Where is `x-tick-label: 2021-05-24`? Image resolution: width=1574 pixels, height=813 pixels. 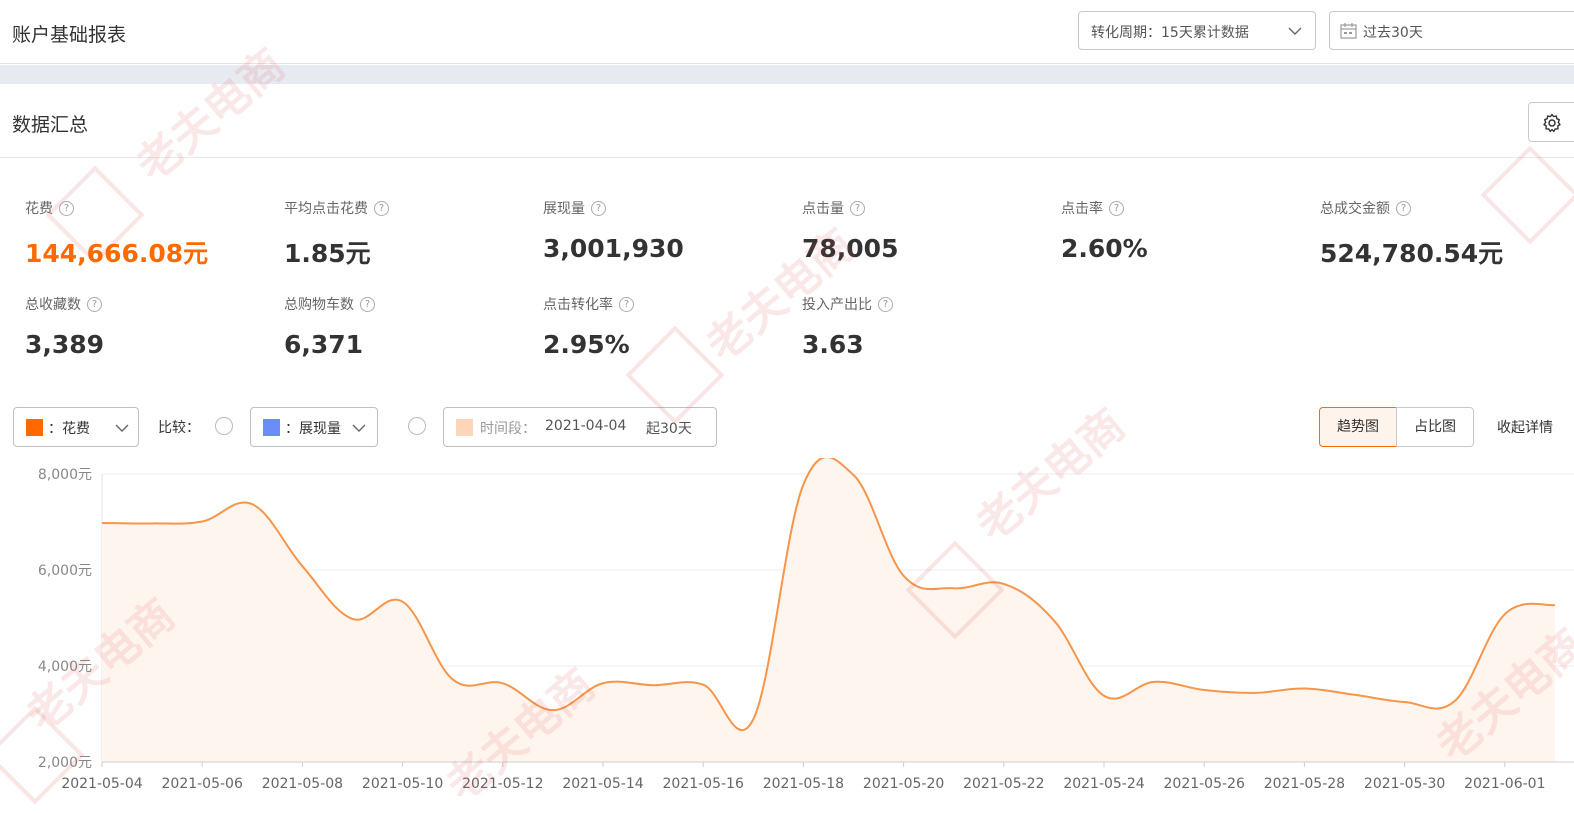
x-tick-label: 2021-05-24 is located at coordinates (1103, 784).